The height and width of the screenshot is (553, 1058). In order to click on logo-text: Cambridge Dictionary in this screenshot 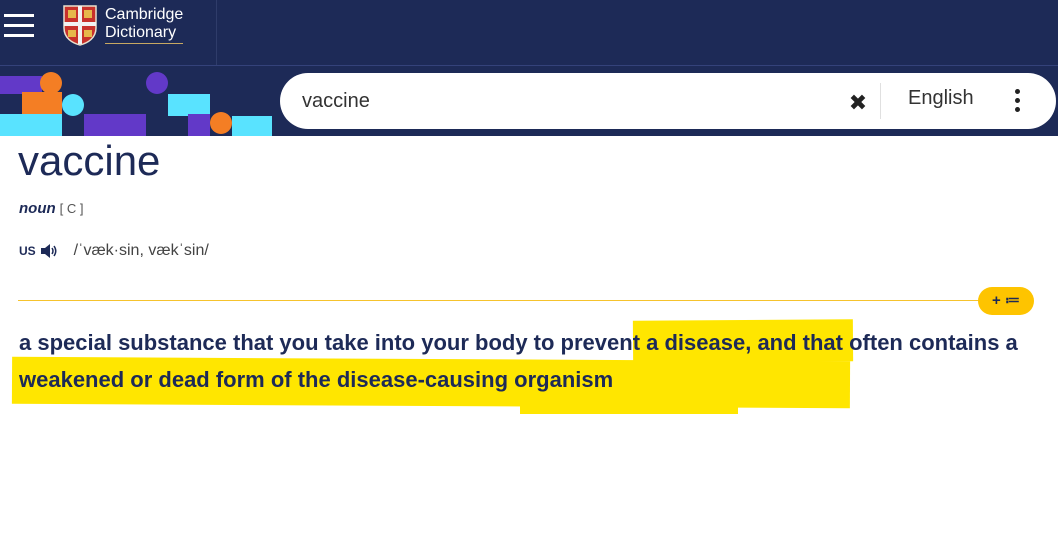, I will do `click(144, 25)`.